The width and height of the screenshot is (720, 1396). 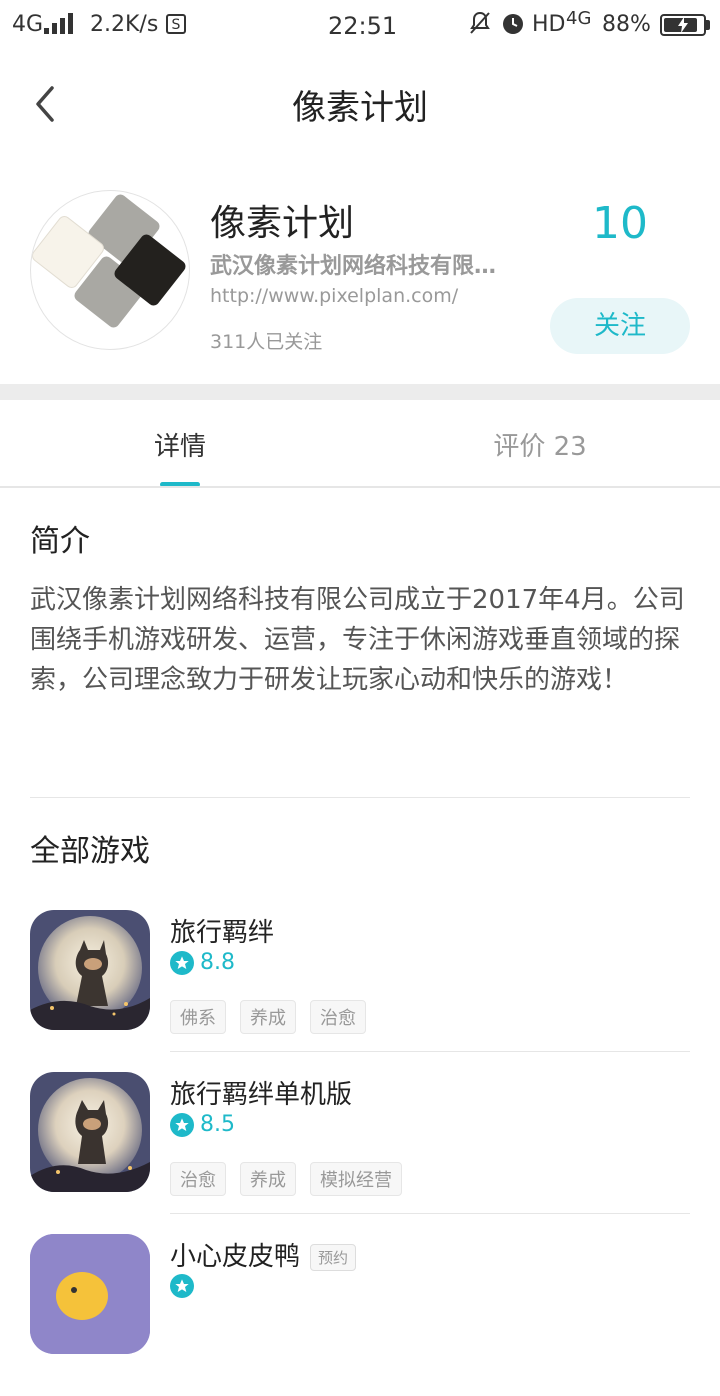 I want to click on clock: 22:51, so click(x=363, y=26).